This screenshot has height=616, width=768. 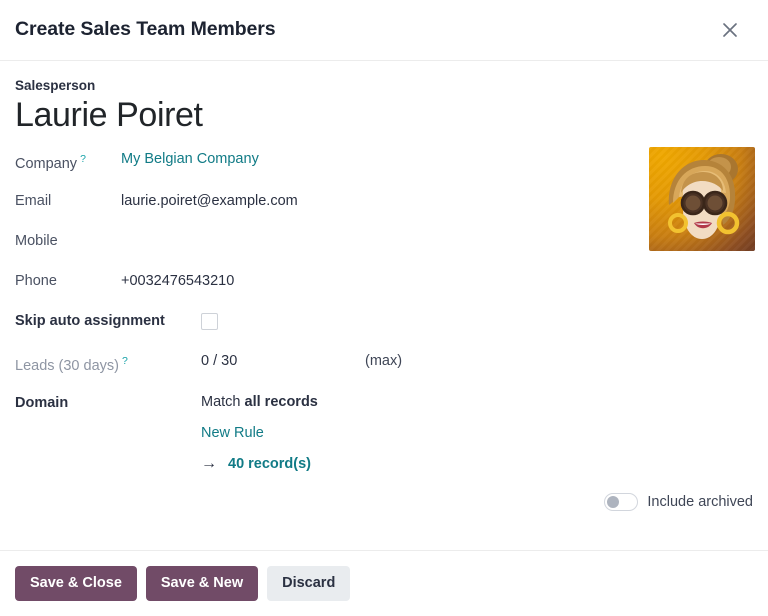 I want to click on label-skip-auto-assignment: Skip auto assignment, so click(x=90, y=321).